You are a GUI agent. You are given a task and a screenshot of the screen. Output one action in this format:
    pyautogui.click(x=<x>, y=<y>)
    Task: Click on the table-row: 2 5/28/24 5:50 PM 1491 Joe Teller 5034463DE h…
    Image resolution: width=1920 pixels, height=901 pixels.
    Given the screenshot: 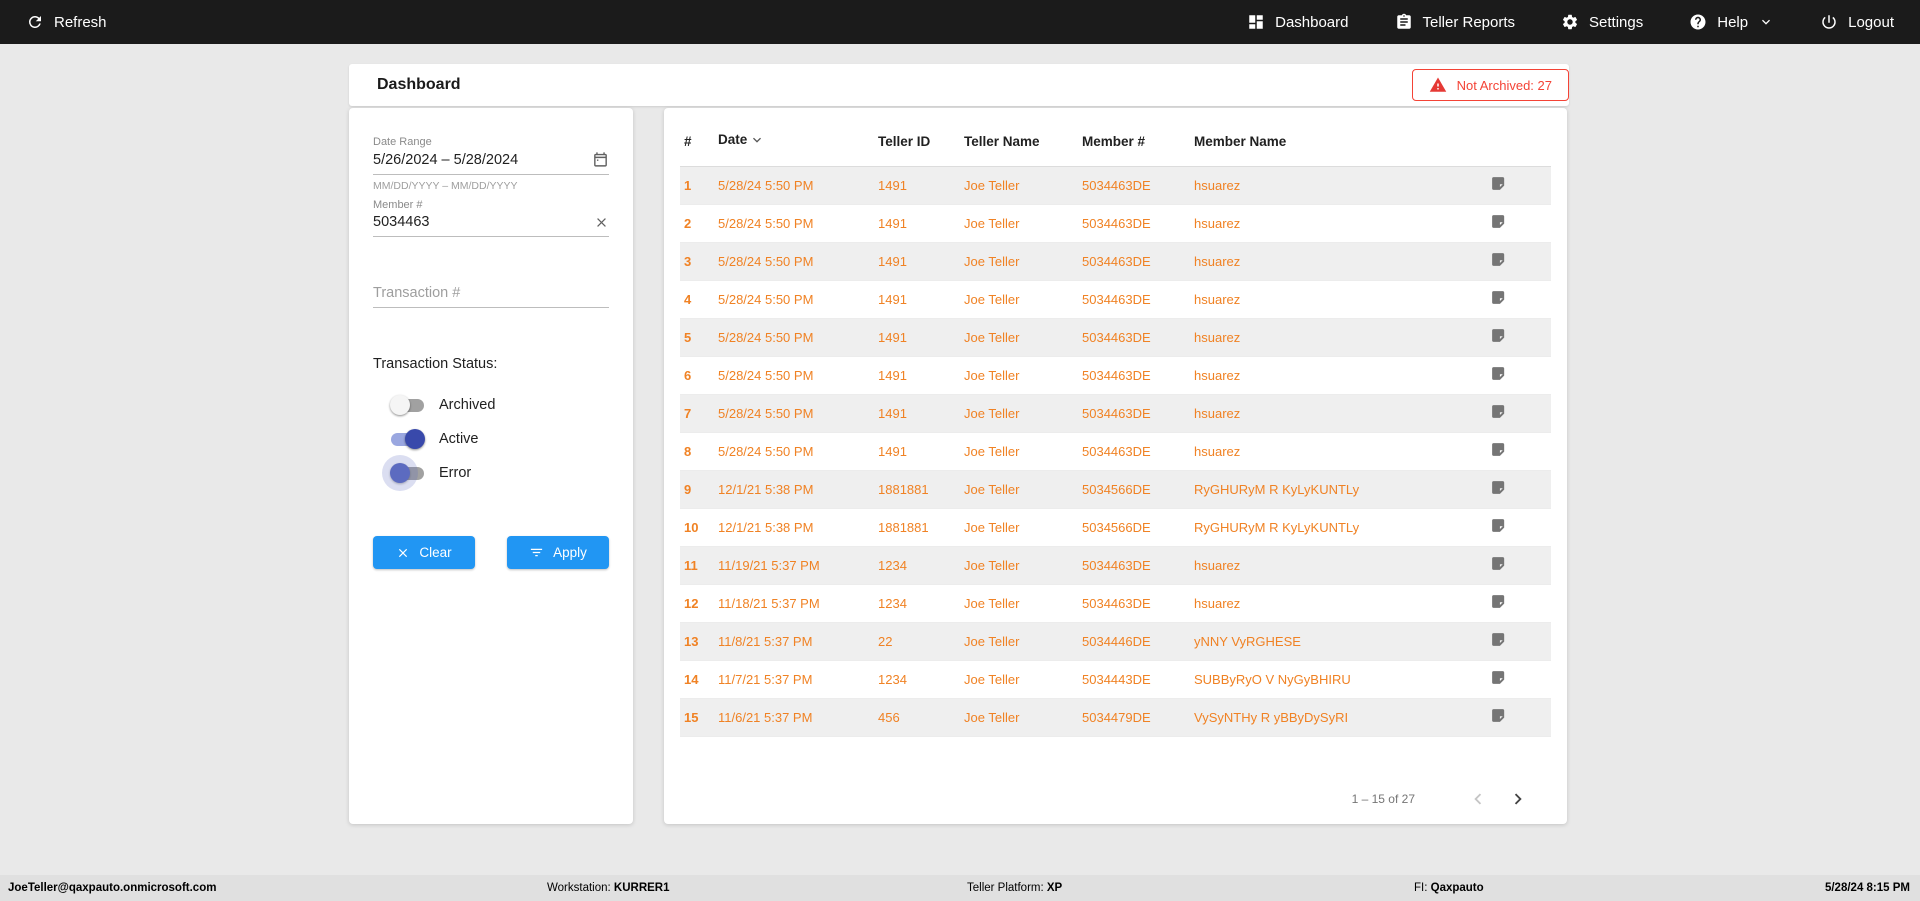 What is the action you would take?
    pyautogui.click(x=1115, y=223)
    